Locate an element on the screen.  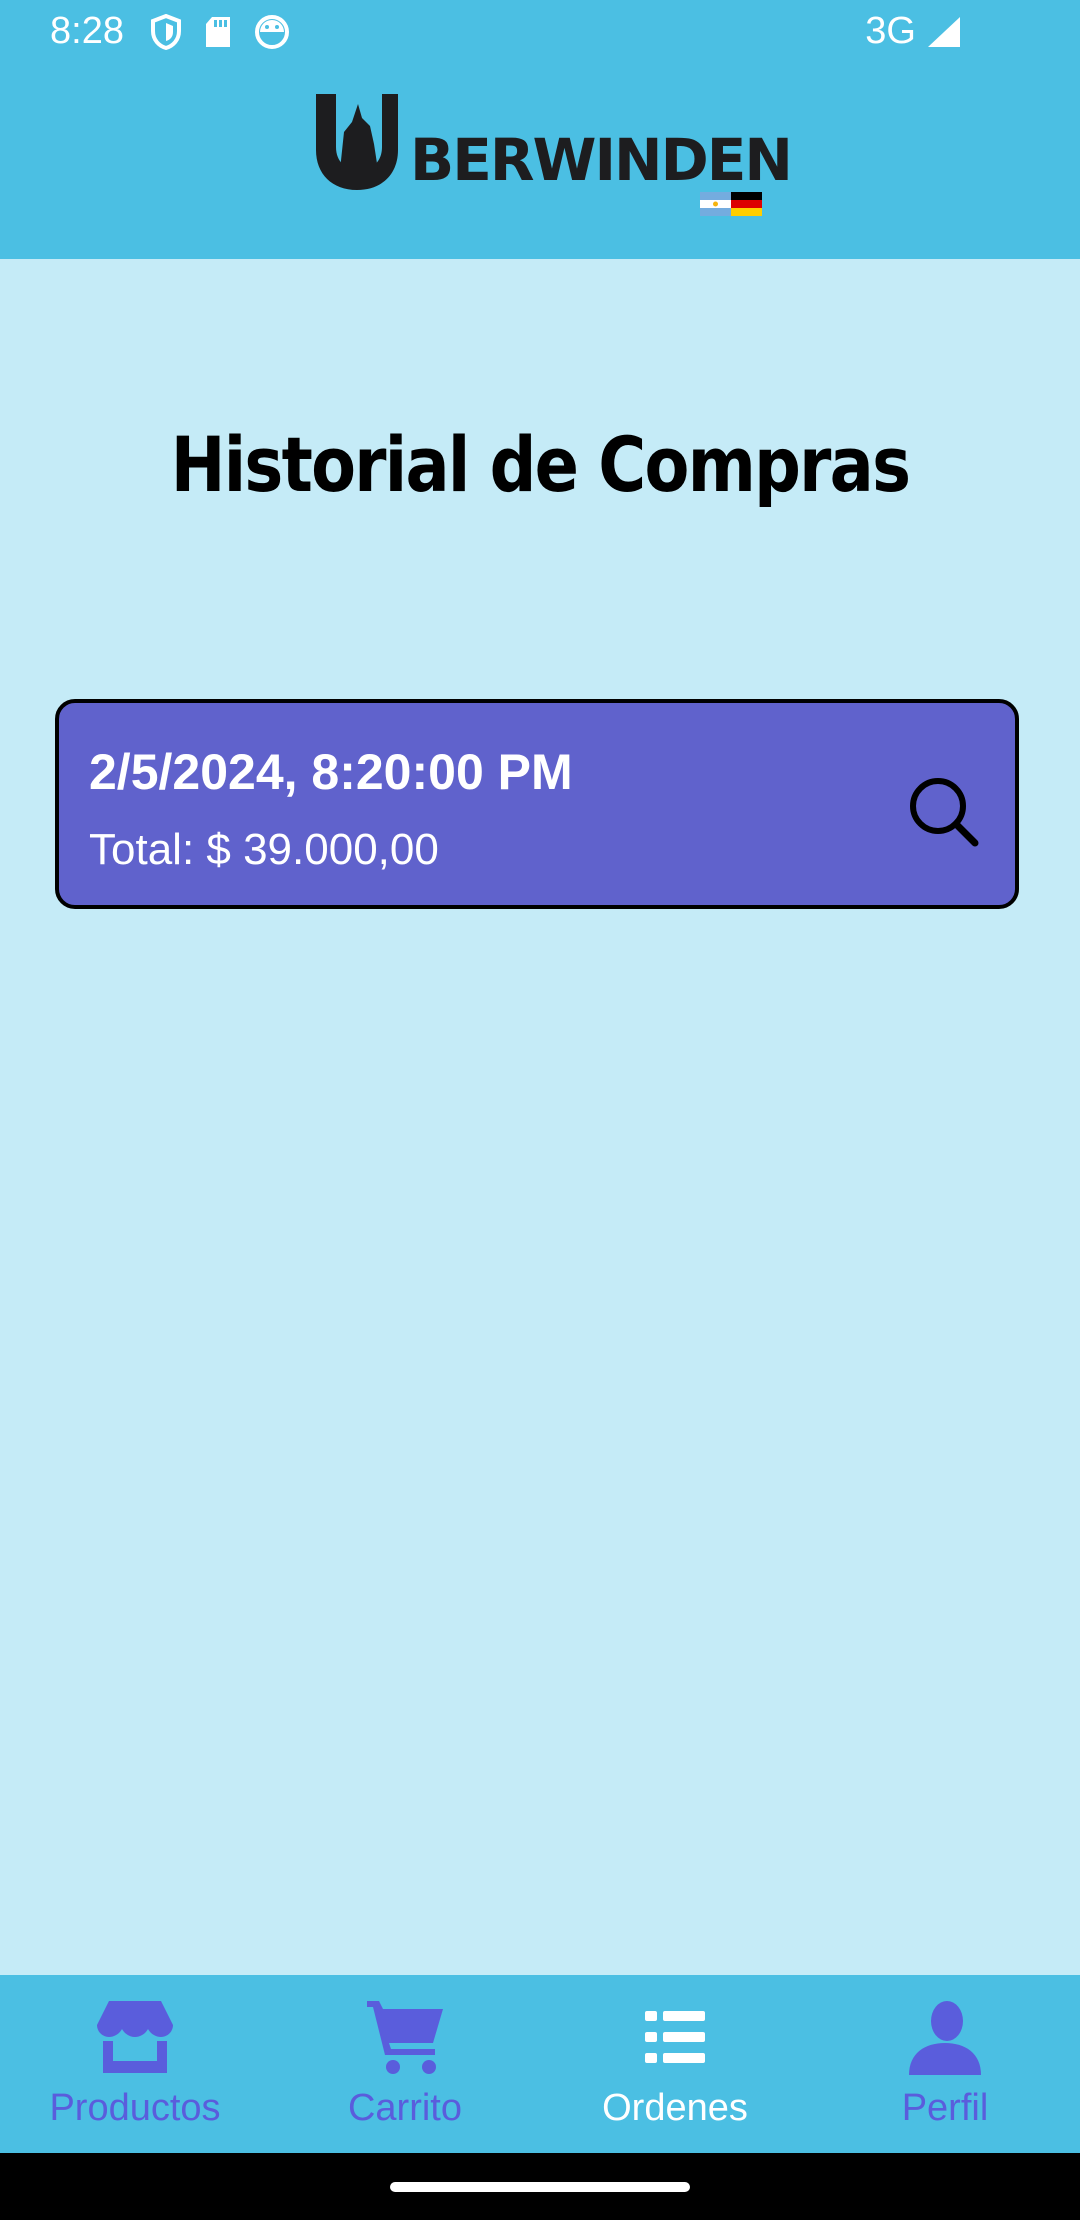
bottom-navigation: Productos Carrito Ordenes Perfil is located at coordinates (540, 2064).